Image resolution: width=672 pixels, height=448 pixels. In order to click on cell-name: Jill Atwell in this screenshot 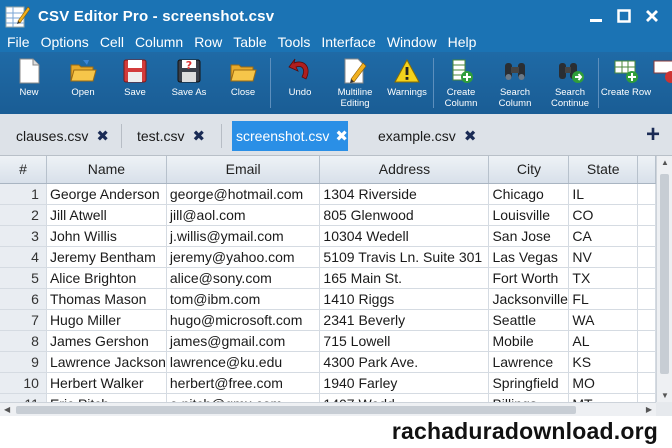, I will do `click(106, 215)`.